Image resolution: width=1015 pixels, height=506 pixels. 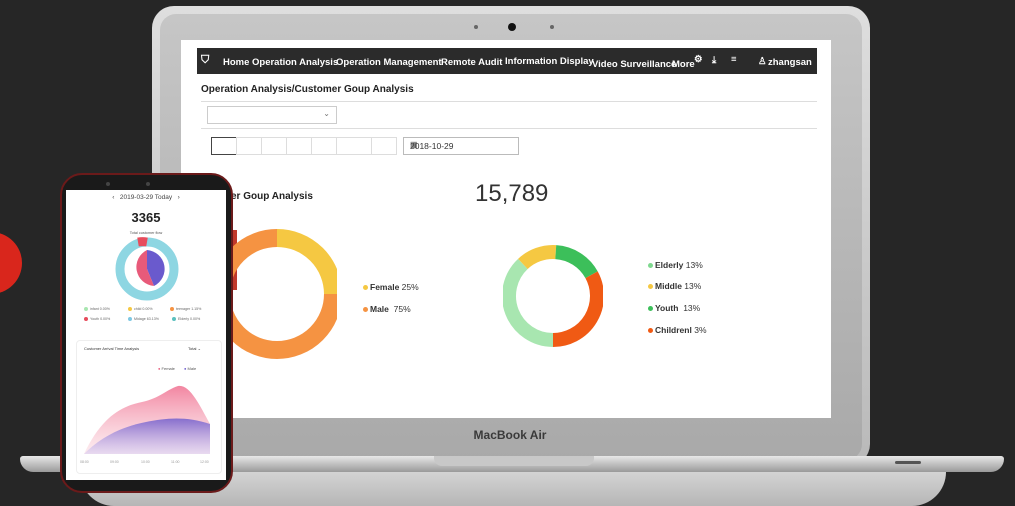 What do you see at coordinates (194, 348) in the screenshot?
I see `card-total-select: Total ⌄` at bounding box center [194, 348].